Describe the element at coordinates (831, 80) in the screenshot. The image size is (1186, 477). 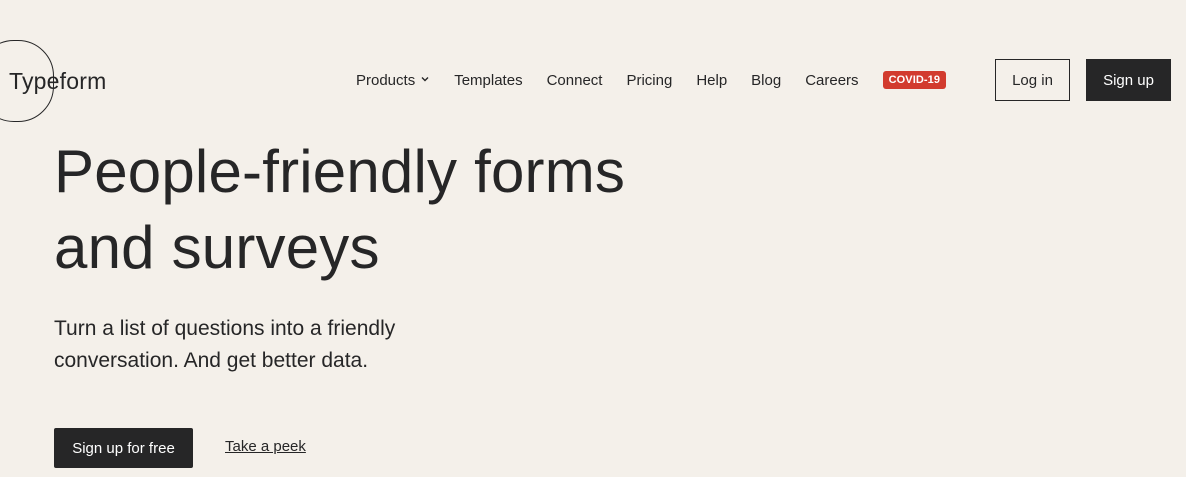
I see `nav-careers: Careers` at that location.